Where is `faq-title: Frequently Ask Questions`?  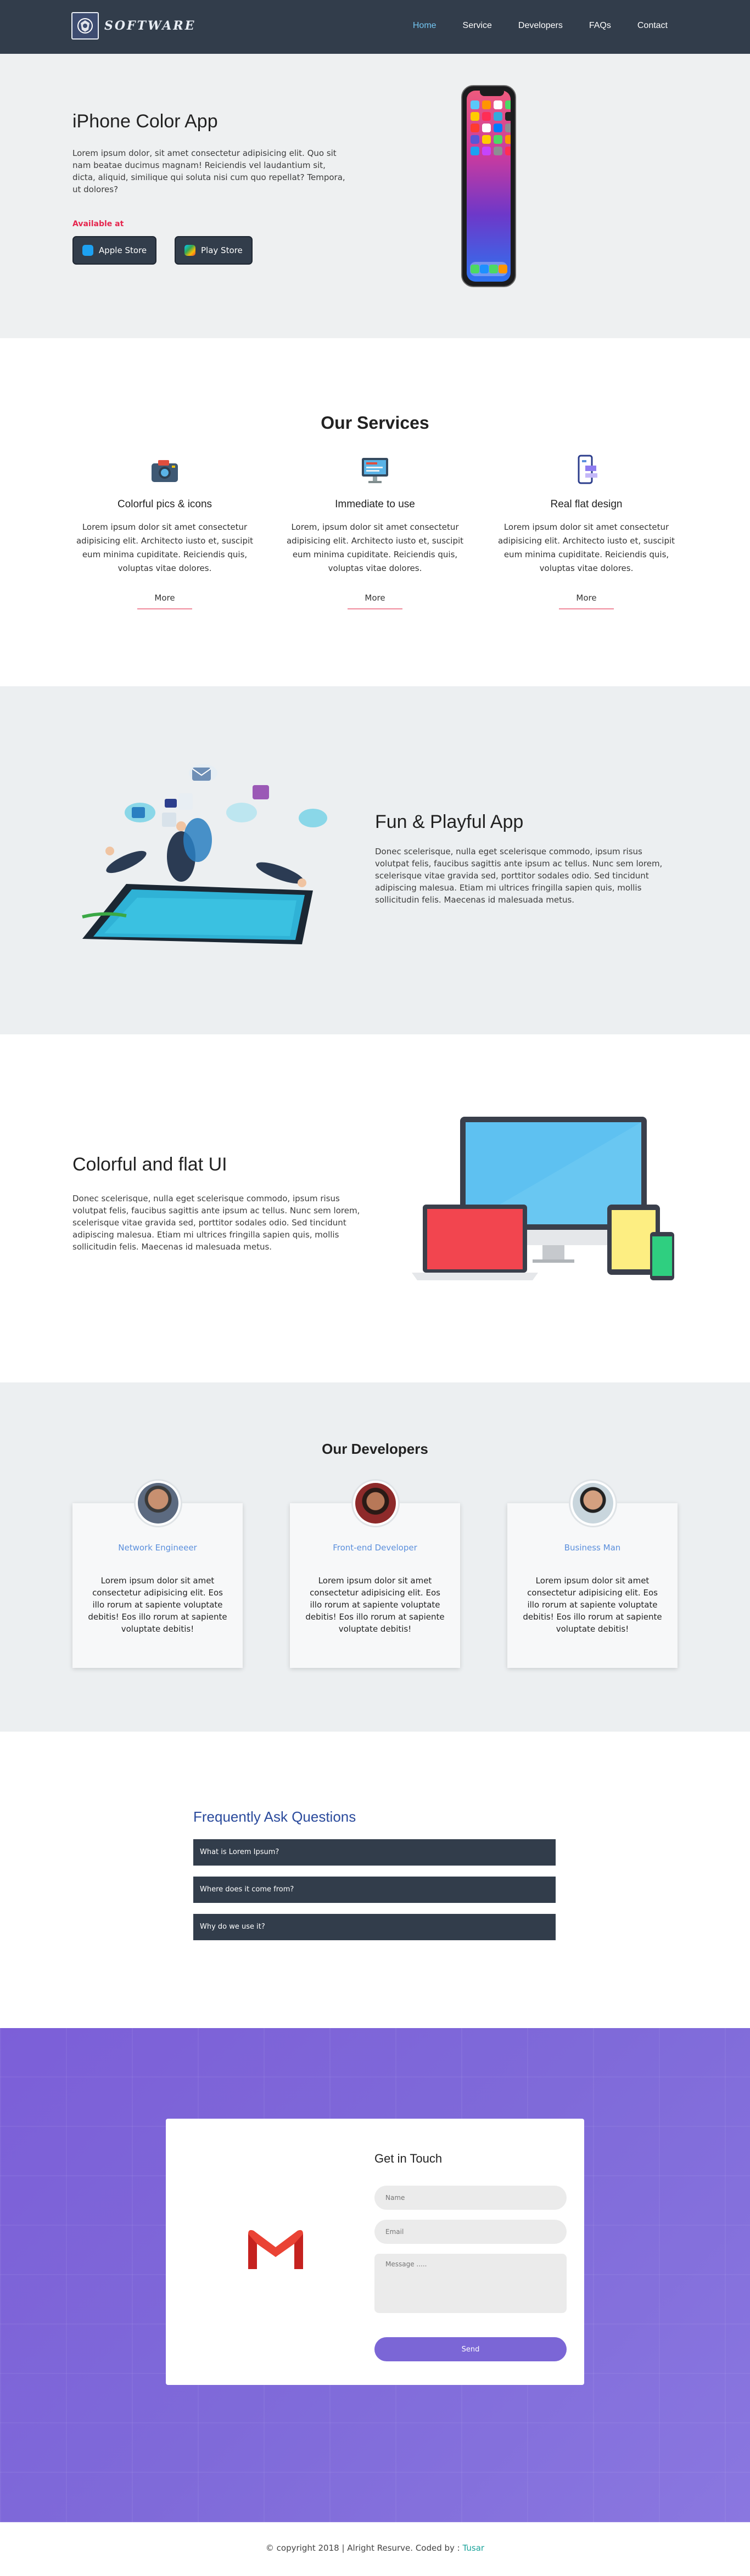
faq-title: Frequently Ask Questions is located at coordinates (274, 1817).